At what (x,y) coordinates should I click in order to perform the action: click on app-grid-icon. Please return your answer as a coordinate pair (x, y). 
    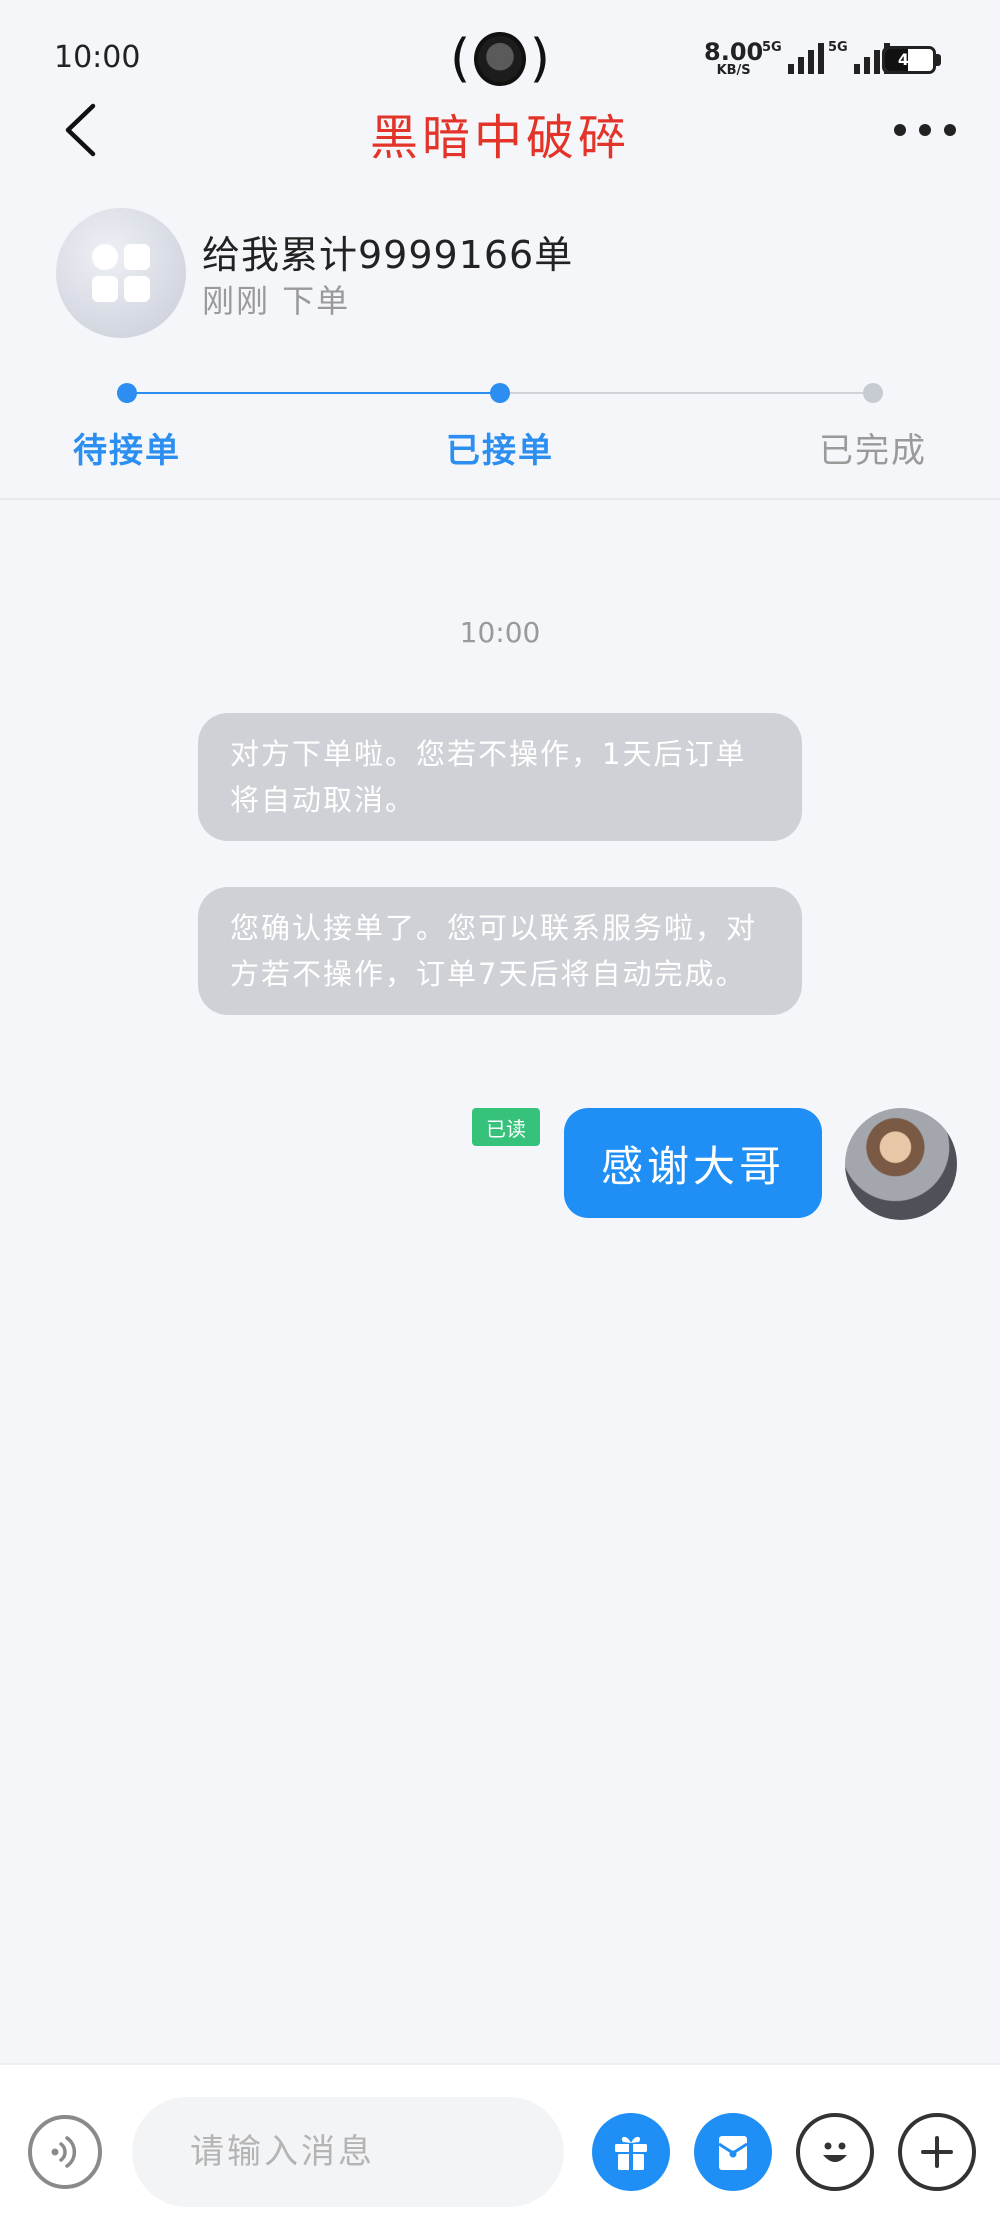
    Looking at the image, I should click on (121, 273).